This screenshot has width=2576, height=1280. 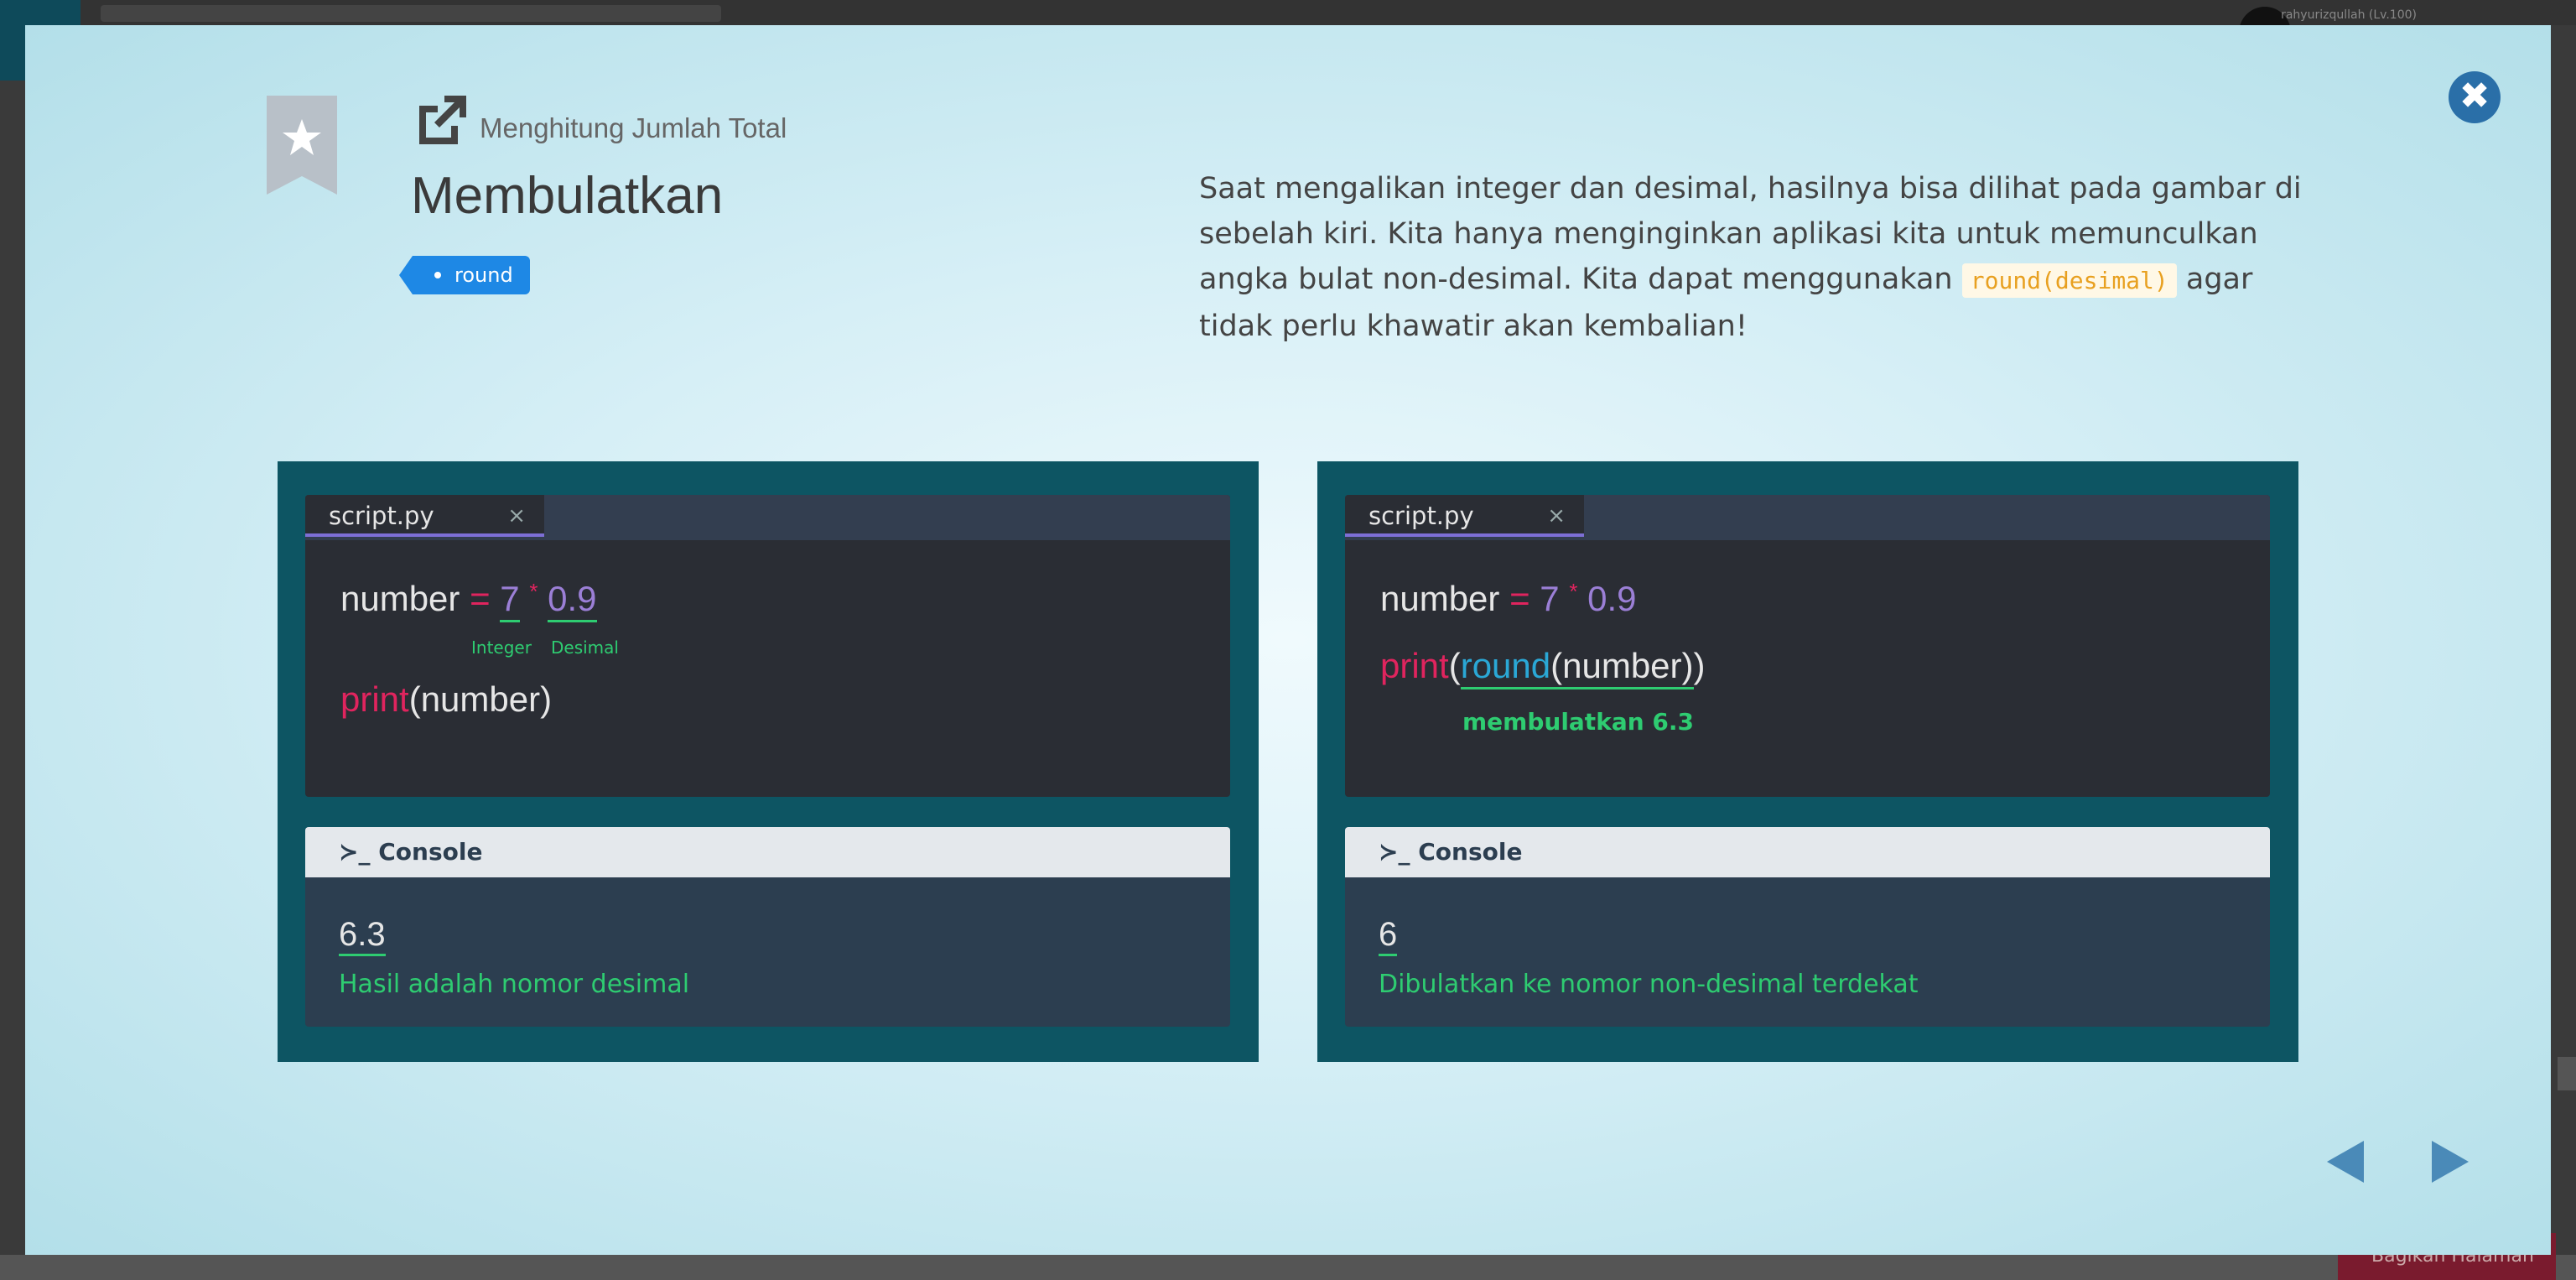 What do you see at coordinates (1649, 984) in the screenshot?
I see `console-note: Dibulatkan ke nomor non-desimal terdekat` at bounding box center [1649, 984].